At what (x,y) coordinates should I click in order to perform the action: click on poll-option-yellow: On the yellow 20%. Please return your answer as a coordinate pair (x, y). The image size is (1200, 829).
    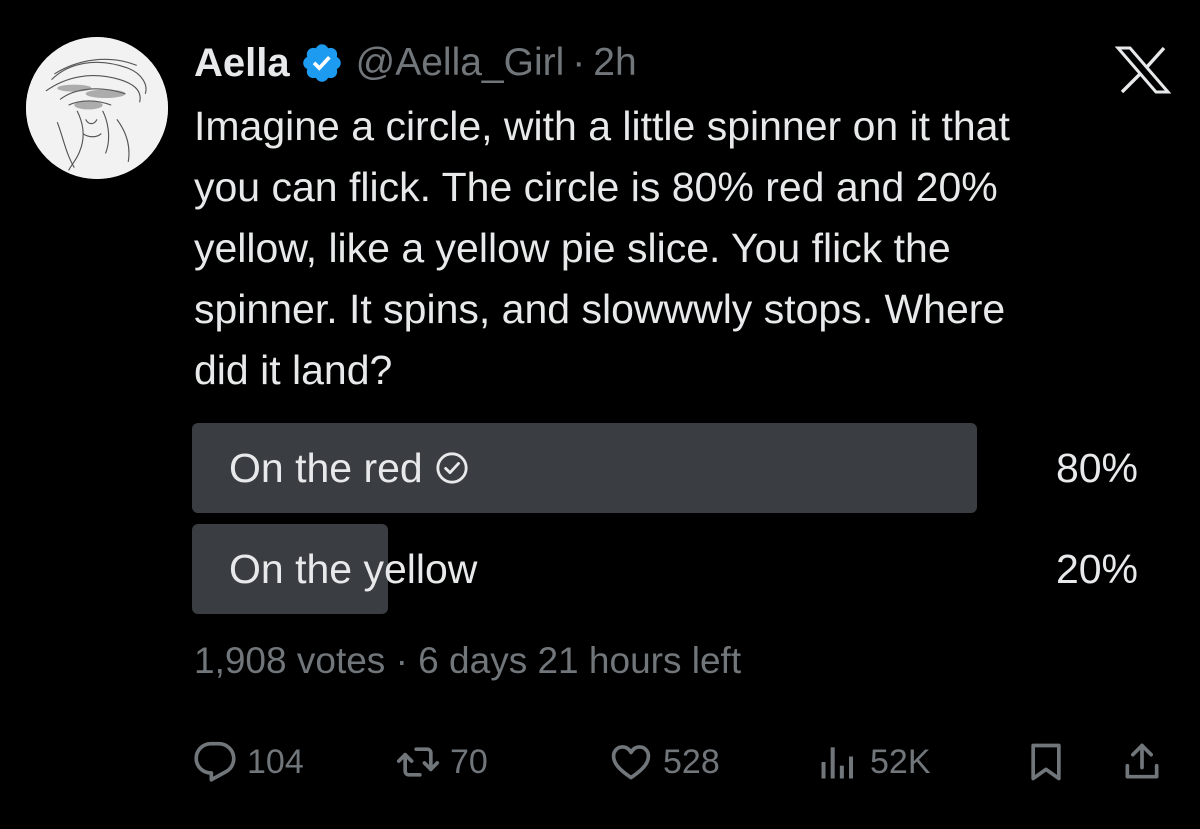
    Looking at the image, I should click on (665, 569).